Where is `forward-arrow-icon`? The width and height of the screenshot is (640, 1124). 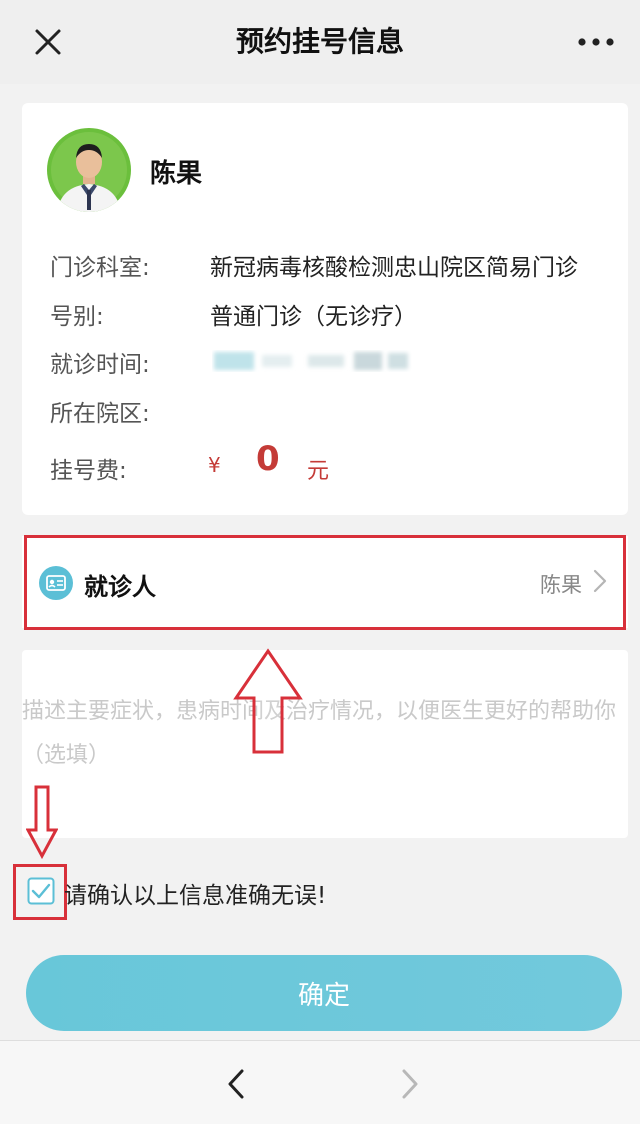 forward-arrow-icon is located at coordinates (410, 1084).